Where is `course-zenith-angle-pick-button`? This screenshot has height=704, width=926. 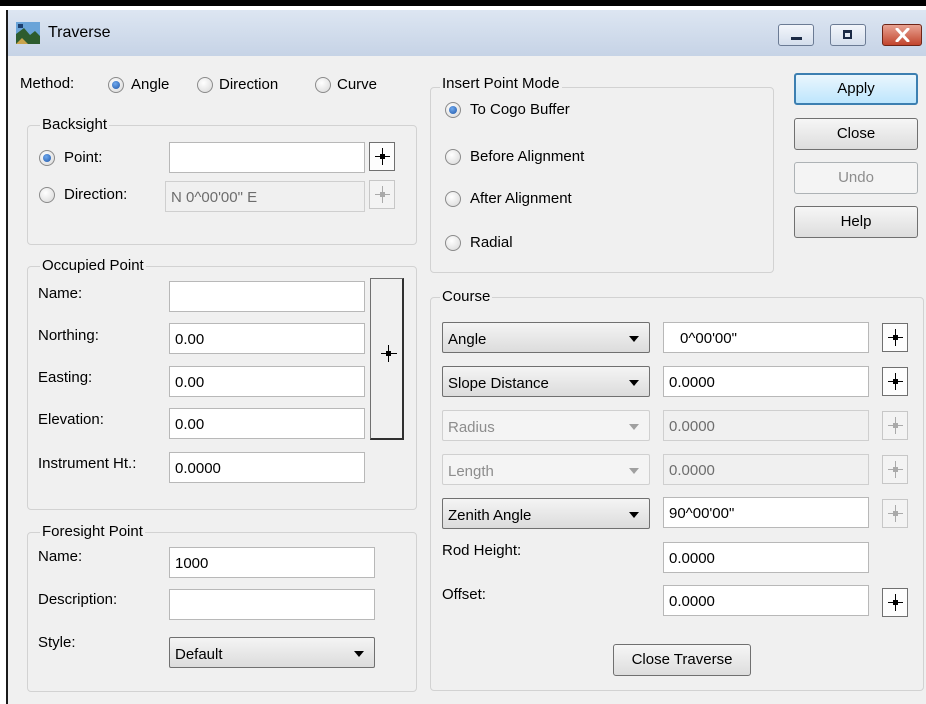 course-zenith-angle-pick-button is located at coordinates (895, 513).